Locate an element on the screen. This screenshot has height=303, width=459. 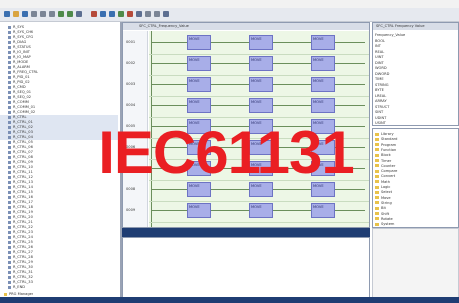
property-row: STRING is located at coordinates (416, 85).